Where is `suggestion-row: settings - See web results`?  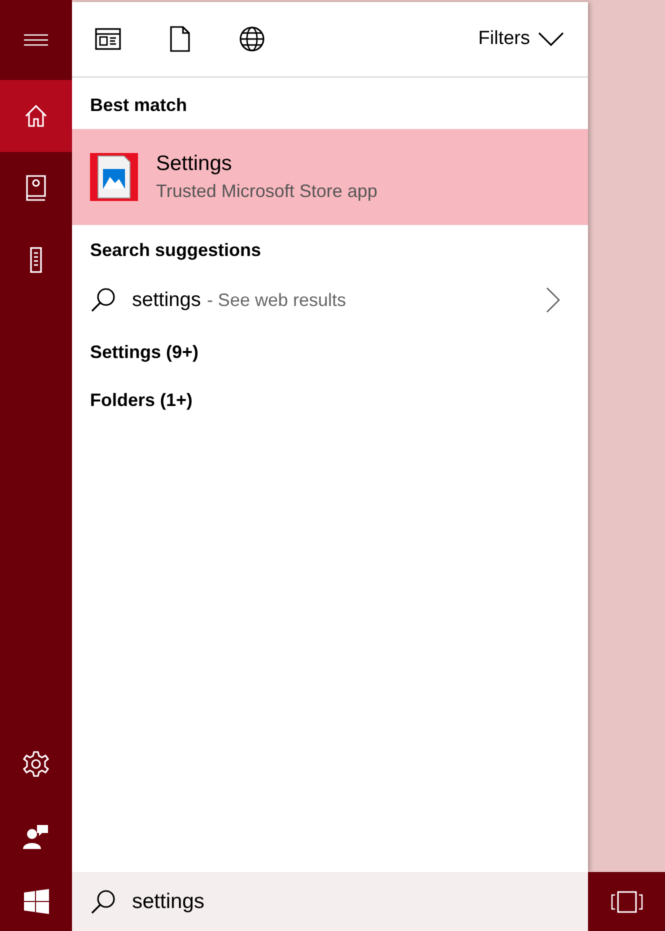 suggestion-row: settings - See web results is located at coordinates (330, 300).